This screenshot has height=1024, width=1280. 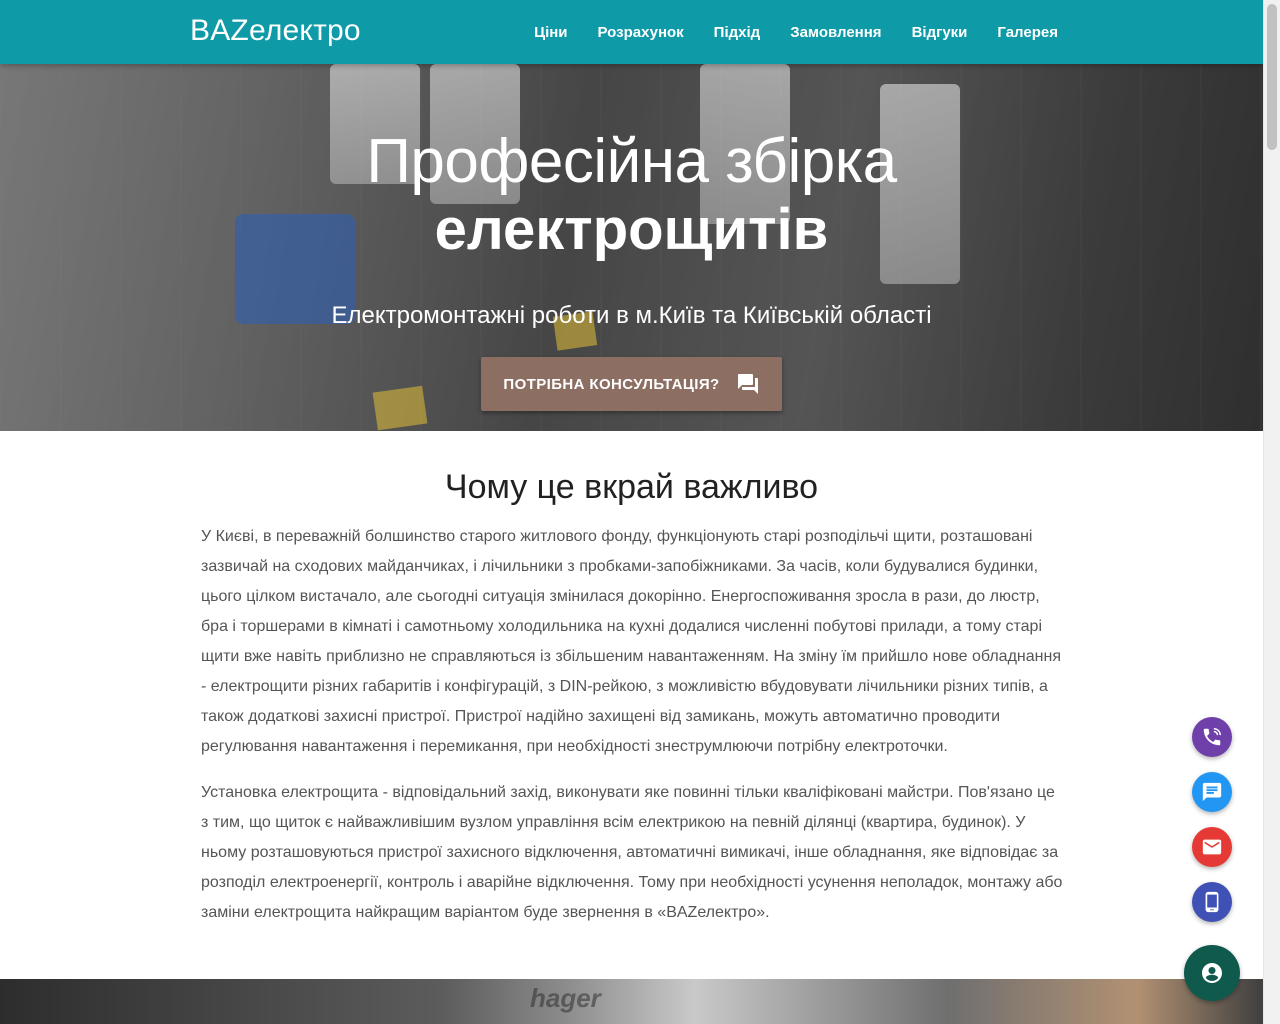 What do you see at coordinates (1271, 512) in the screenshot?
I see `page-scrollbar` at bounding box center [1271, 512].